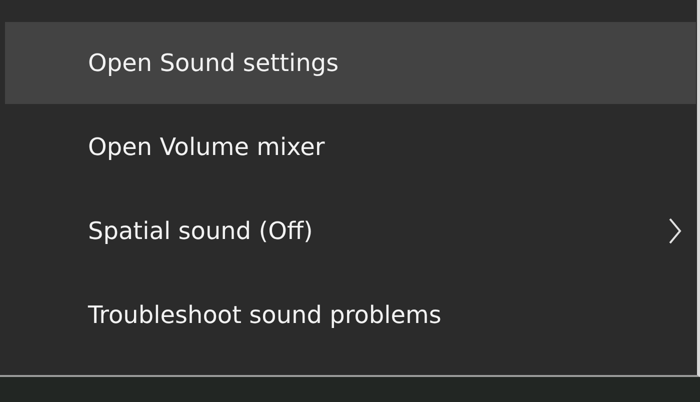 This screenshot has height=402, width=700. I want to click on chevron-right-icon, so click(675, 231).